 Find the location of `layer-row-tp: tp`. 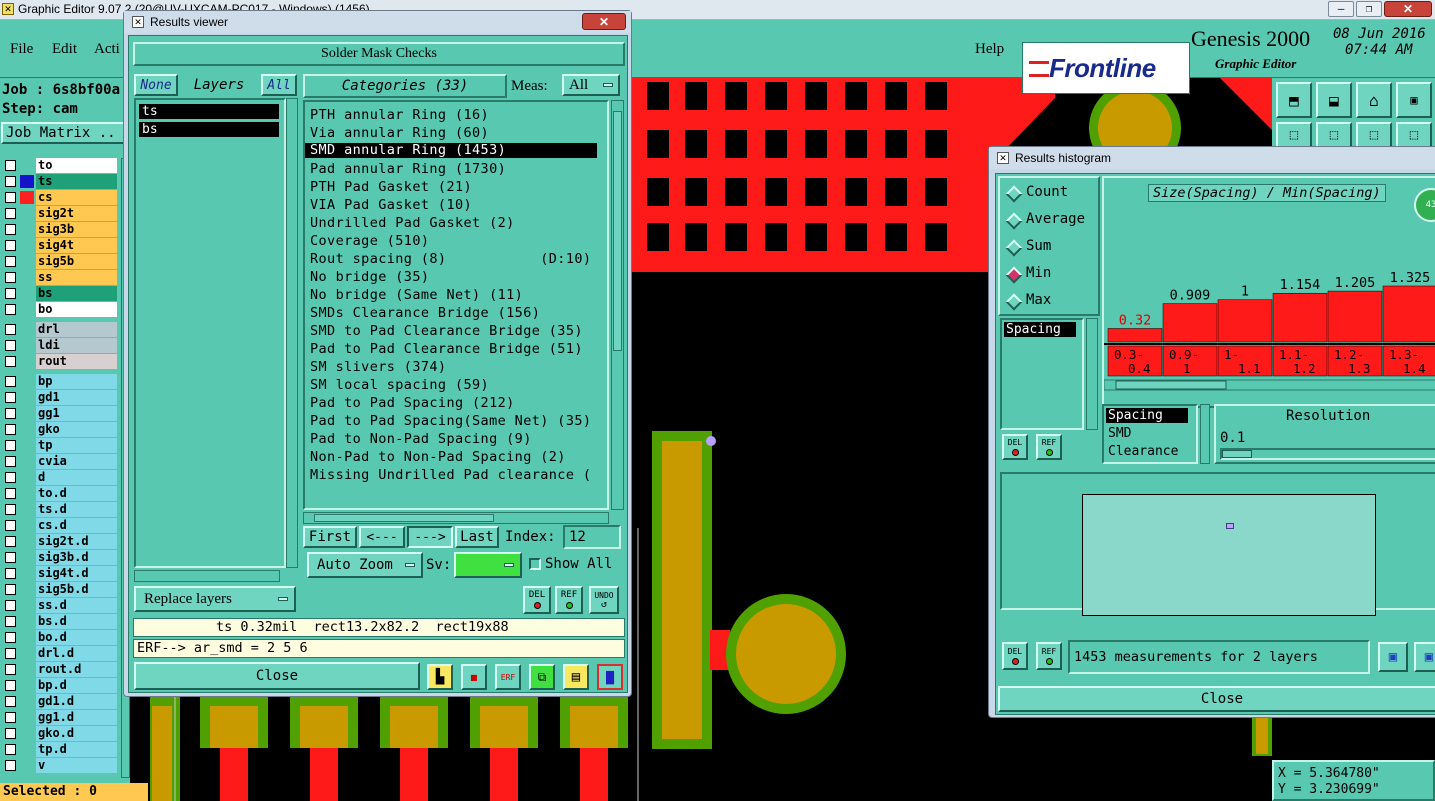

layer-row-tp: tp is located at coordinates (60, 445).